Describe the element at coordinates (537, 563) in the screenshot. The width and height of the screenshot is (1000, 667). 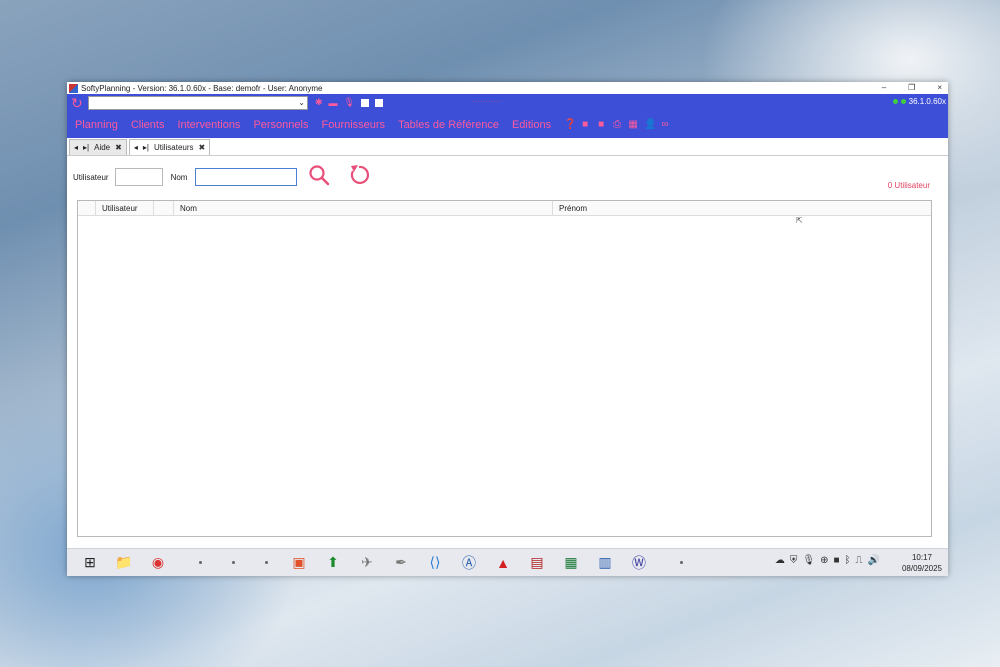
I see `access-icon: ▤` at that location.